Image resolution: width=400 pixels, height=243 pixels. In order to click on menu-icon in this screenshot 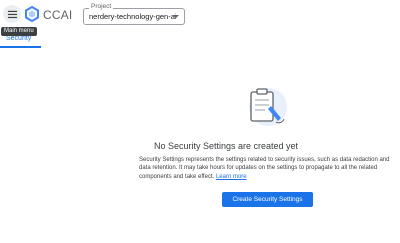, I will do `click(12, 14)`.